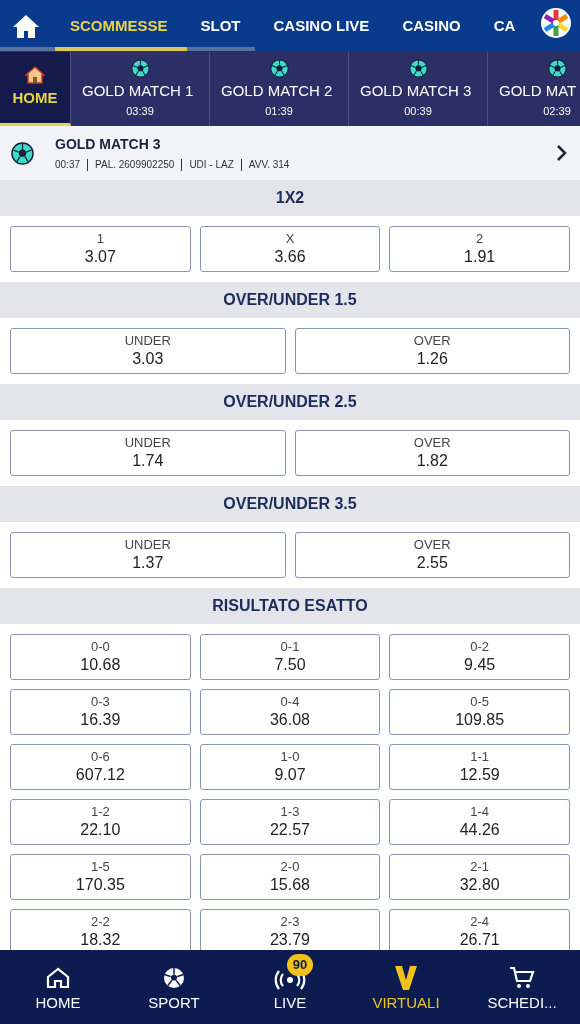 Image resolution: width=580 pixels, height=1024 pixels. Describe the element at coordinates (504, 26) in the screenshot. I see `nav-tab: CA` at that location.